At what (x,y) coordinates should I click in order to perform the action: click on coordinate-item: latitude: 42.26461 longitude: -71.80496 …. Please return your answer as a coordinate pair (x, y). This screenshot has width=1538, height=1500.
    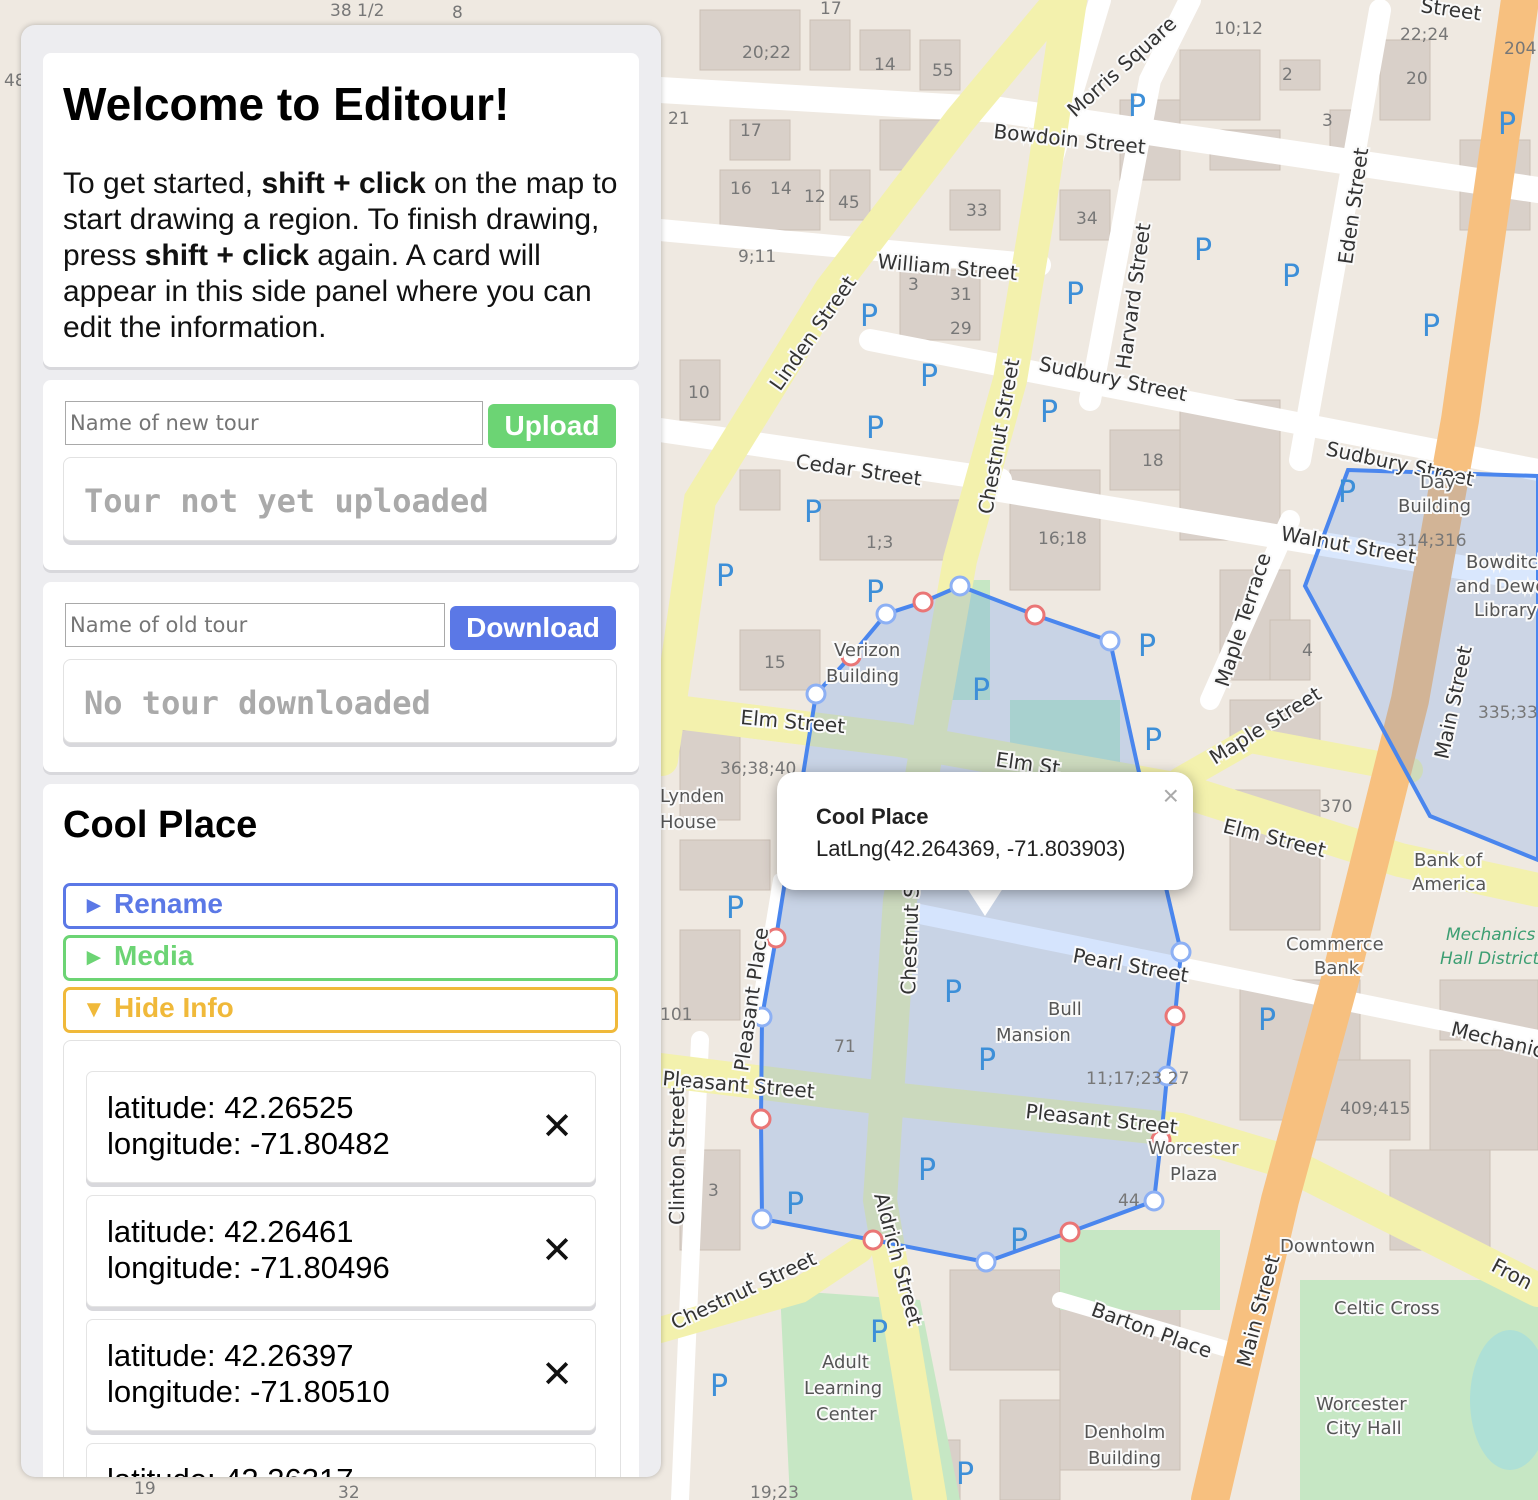
    Looking at the image, I should click on (341, 1251).